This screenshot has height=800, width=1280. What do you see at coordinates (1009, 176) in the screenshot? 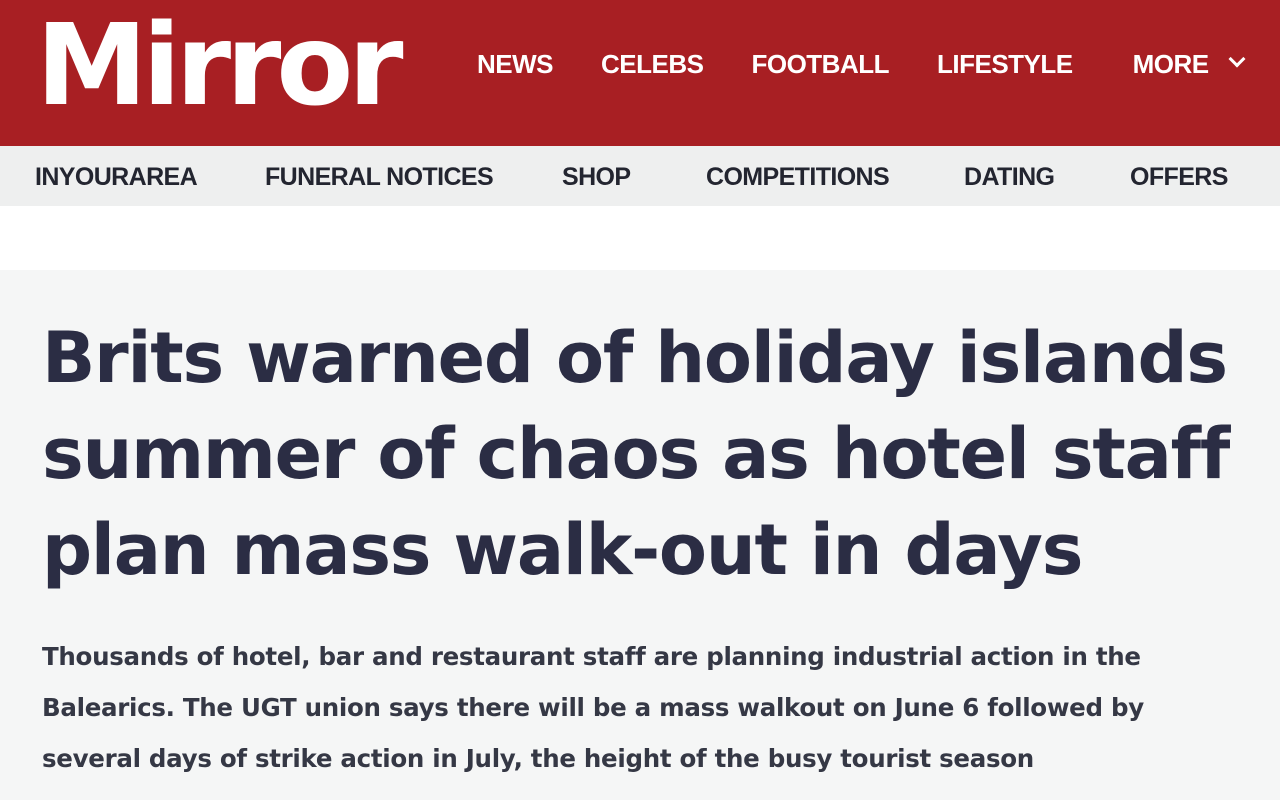
I see `subnav-dating: DATING` at bounding box center [1009, 176].